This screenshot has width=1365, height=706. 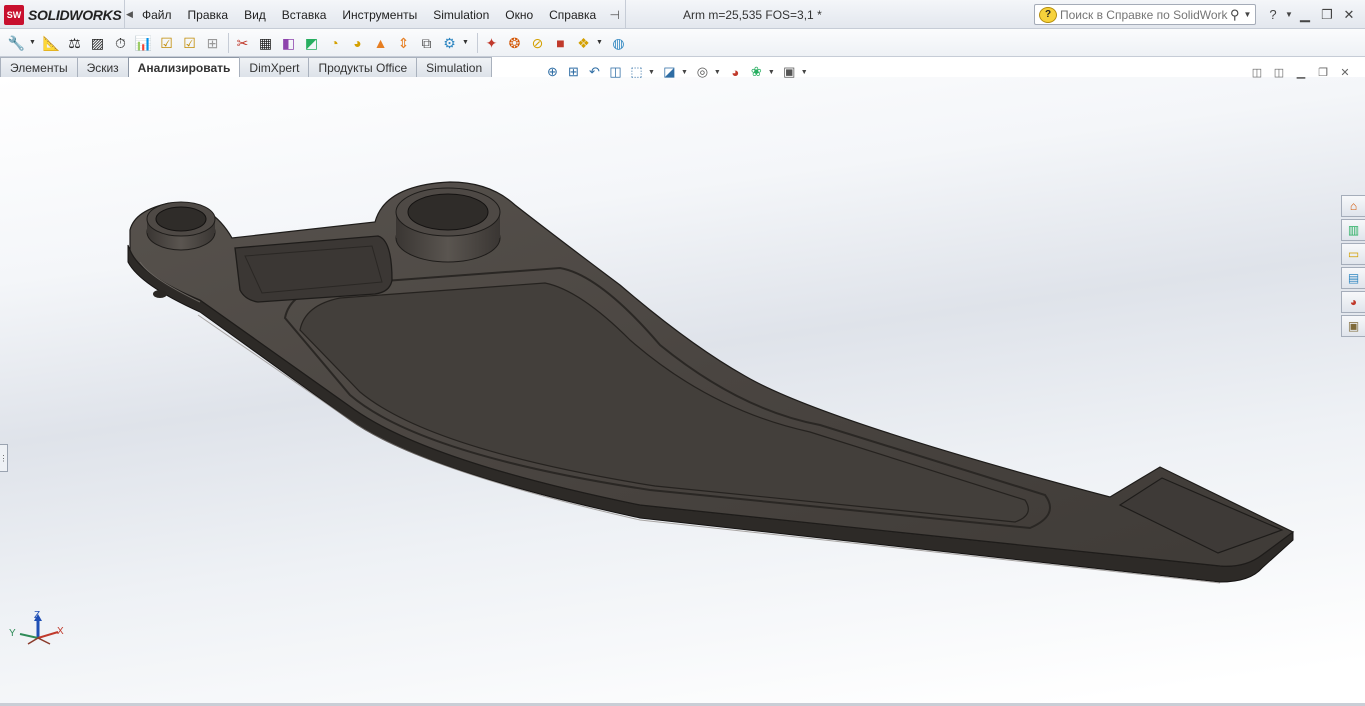 I want to click on triad-x-label: X, so click(x=60, y=631).